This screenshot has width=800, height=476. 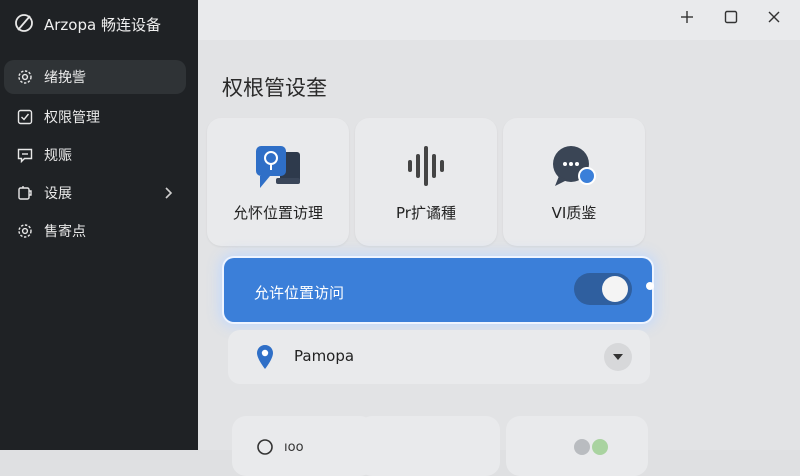 I want to click on chevron-right-icon, so click(x=169, y=193).